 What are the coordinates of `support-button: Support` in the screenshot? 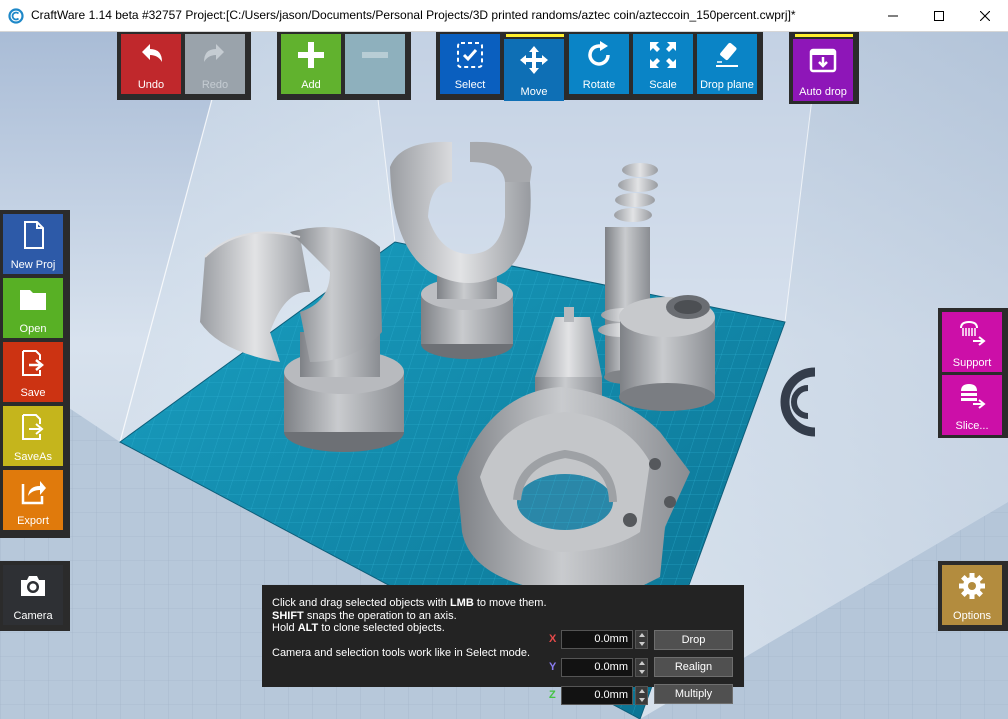 It's located at (972, 342).